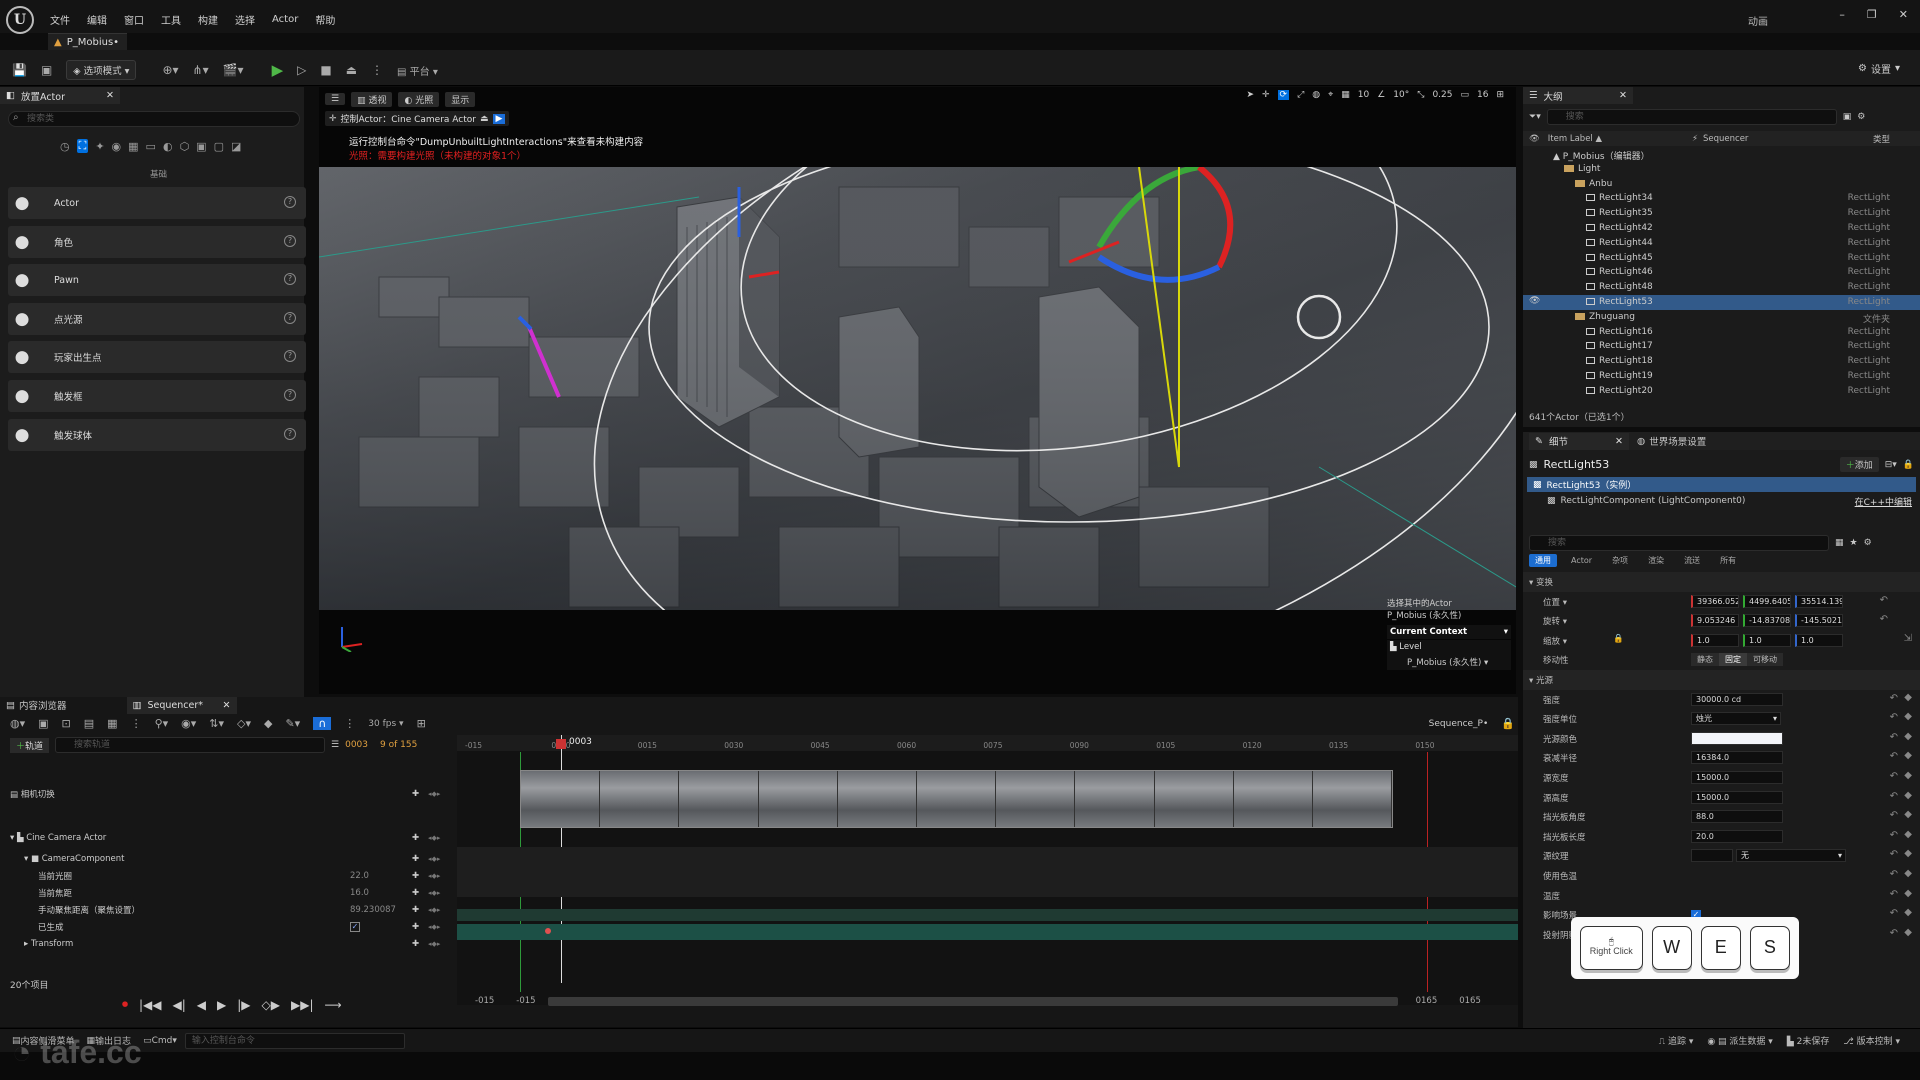 Image resolution: width=1920 pixels, height=1080 pixels. I want to click on place-item: ● 点光源?, so click(157, 318).